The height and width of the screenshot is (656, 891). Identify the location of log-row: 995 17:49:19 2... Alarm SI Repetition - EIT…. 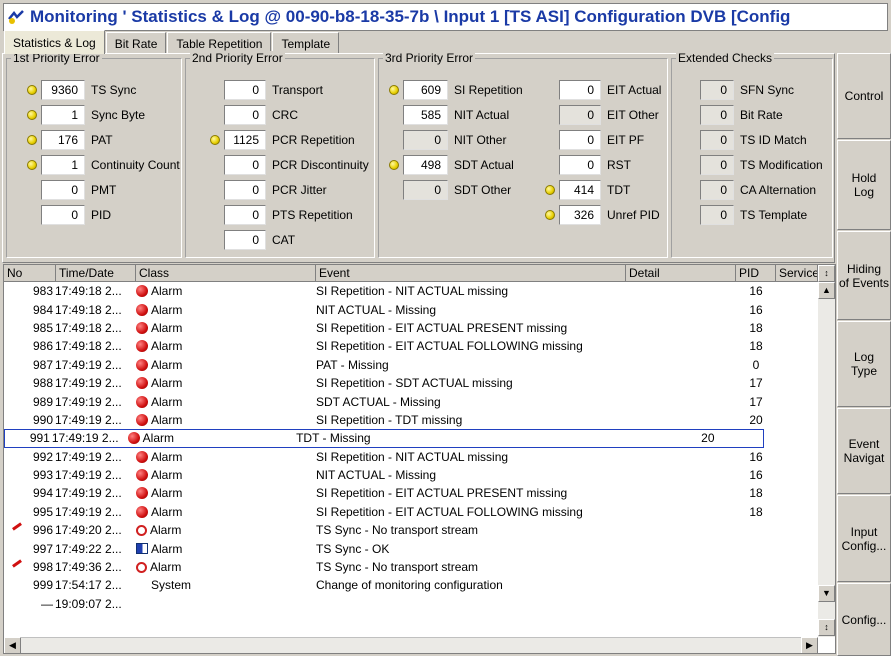
(411, 512).